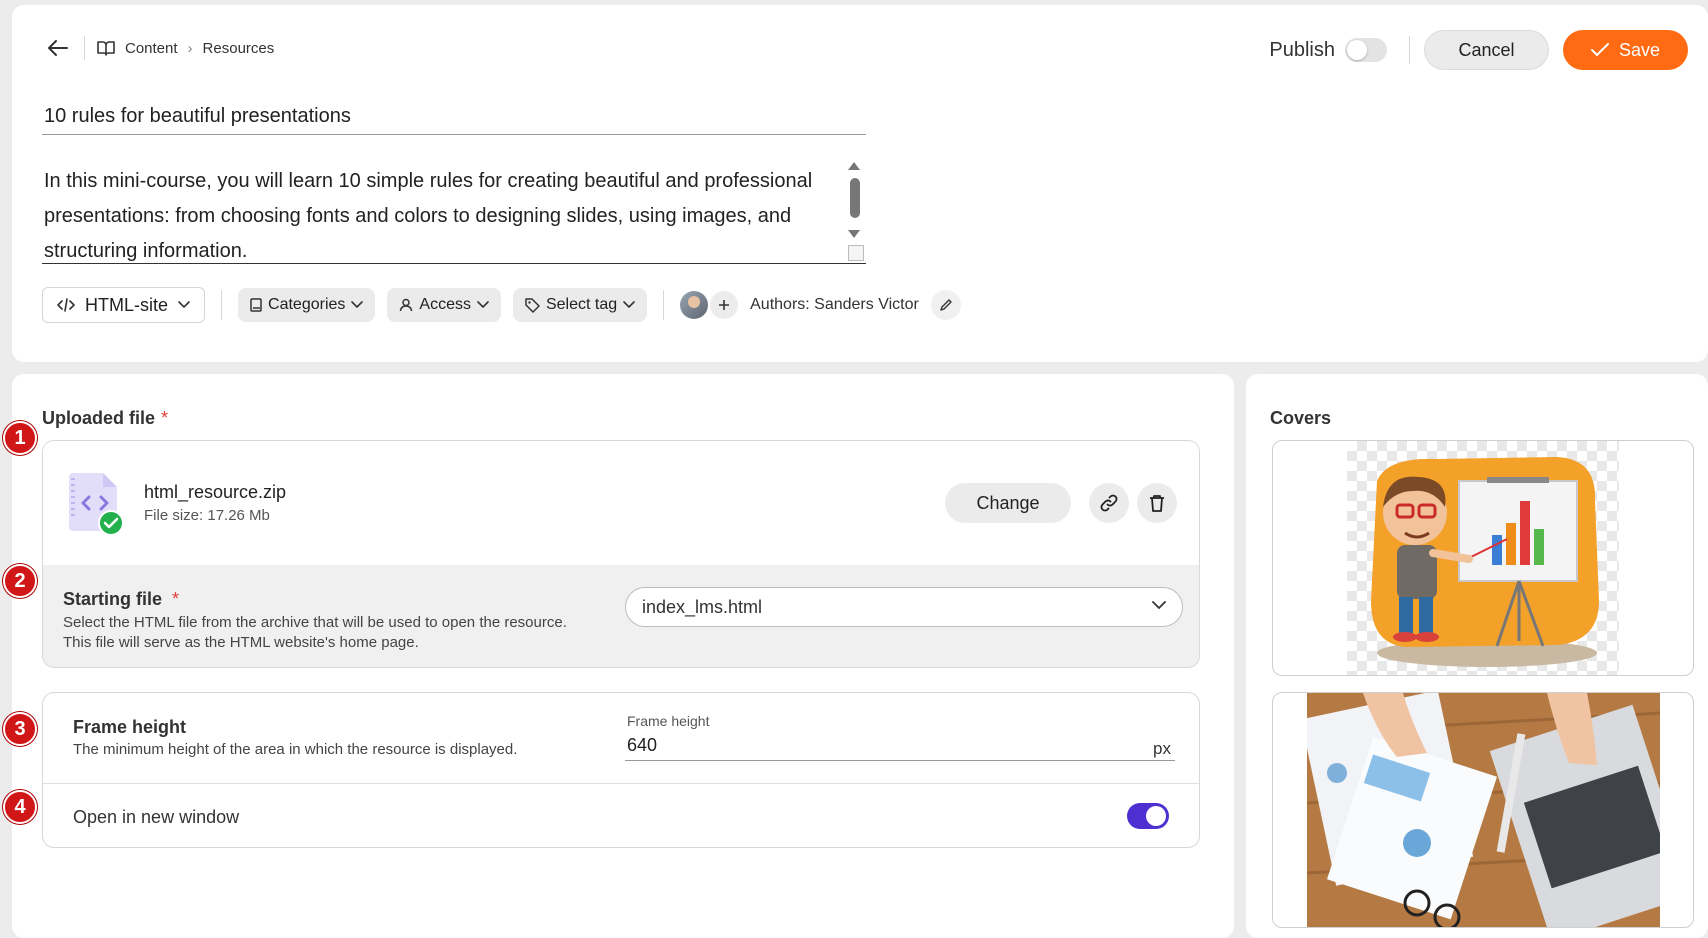  Describe the element at coordinates (20, 581) in the screenshot. I see `annotation-badge: 2` at that location.